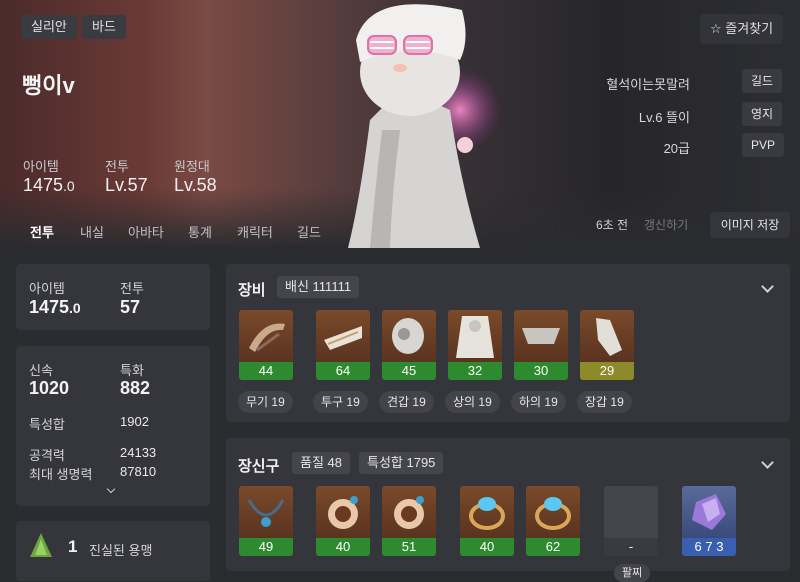  What do you see at coordinates (309, 231) in the screenshot?
I see `tab-guild: 길드` at bounding box center [309, 231].